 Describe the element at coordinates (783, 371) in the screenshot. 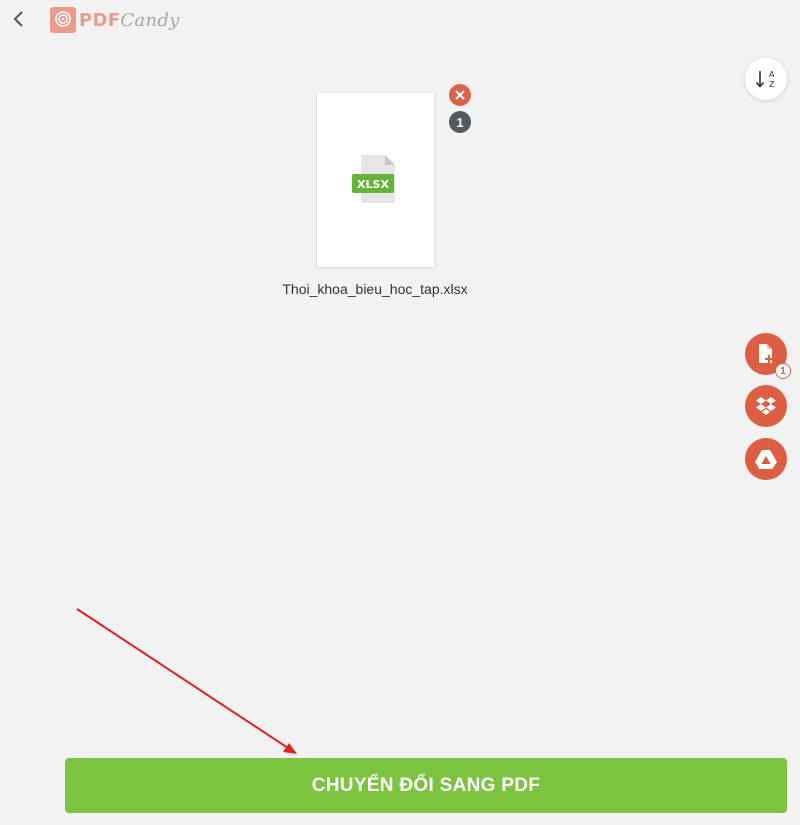

I see `added-files-count-badge: 1` at that location.